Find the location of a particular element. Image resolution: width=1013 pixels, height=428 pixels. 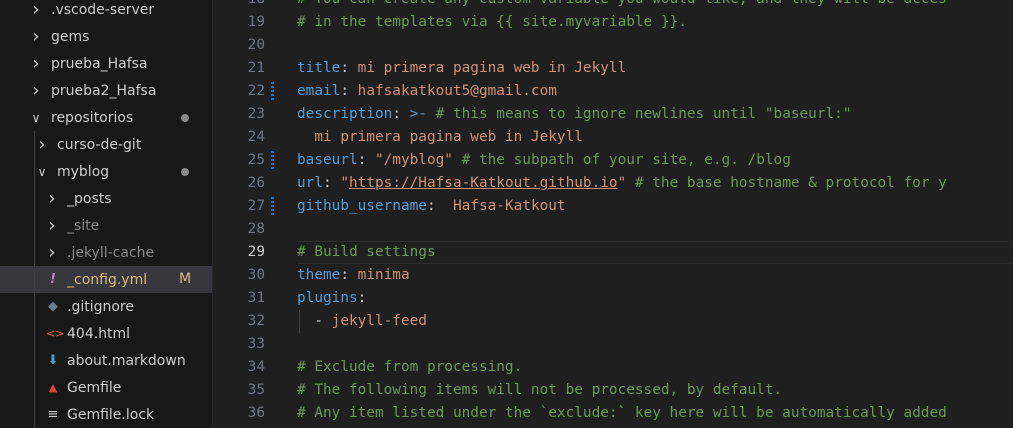

folder-item-jekyll-cache: › .jekyll-cache is located at coordinates (106, 252).